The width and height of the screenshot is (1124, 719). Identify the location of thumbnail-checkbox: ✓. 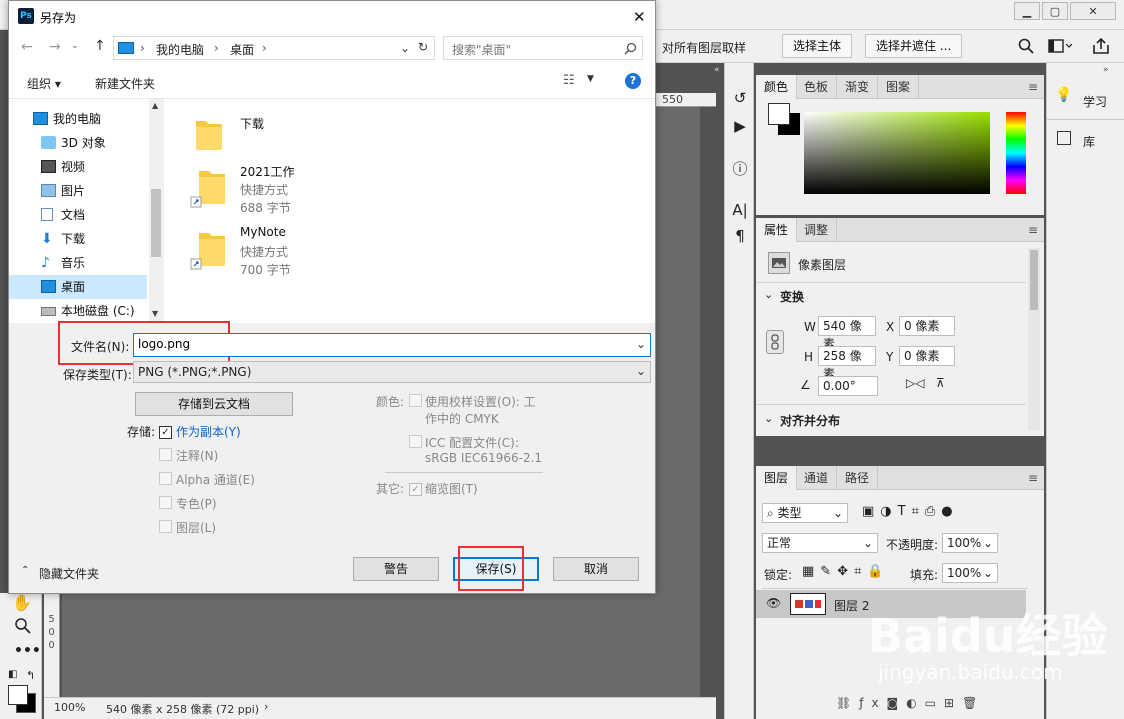
(415, 488).